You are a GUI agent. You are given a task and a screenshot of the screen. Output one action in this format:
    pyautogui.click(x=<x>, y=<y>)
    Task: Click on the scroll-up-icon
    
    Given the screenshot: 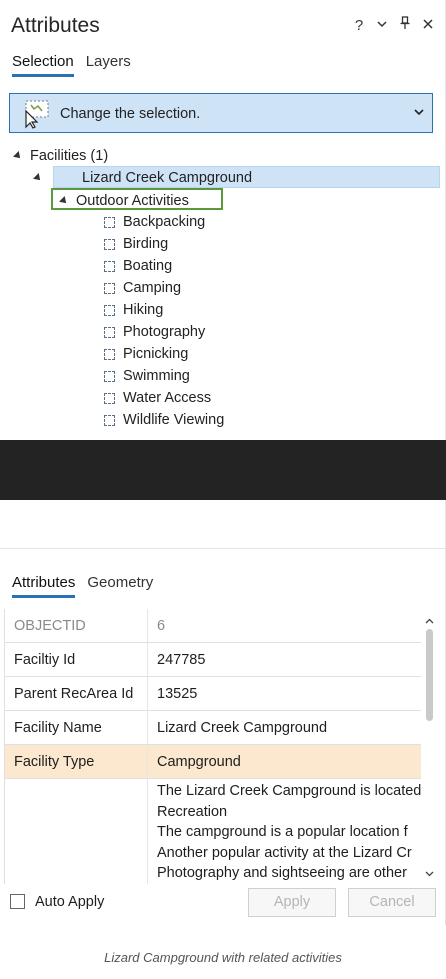 What is the action you would take?
    pyautogui.click(x=429, y=621)
    